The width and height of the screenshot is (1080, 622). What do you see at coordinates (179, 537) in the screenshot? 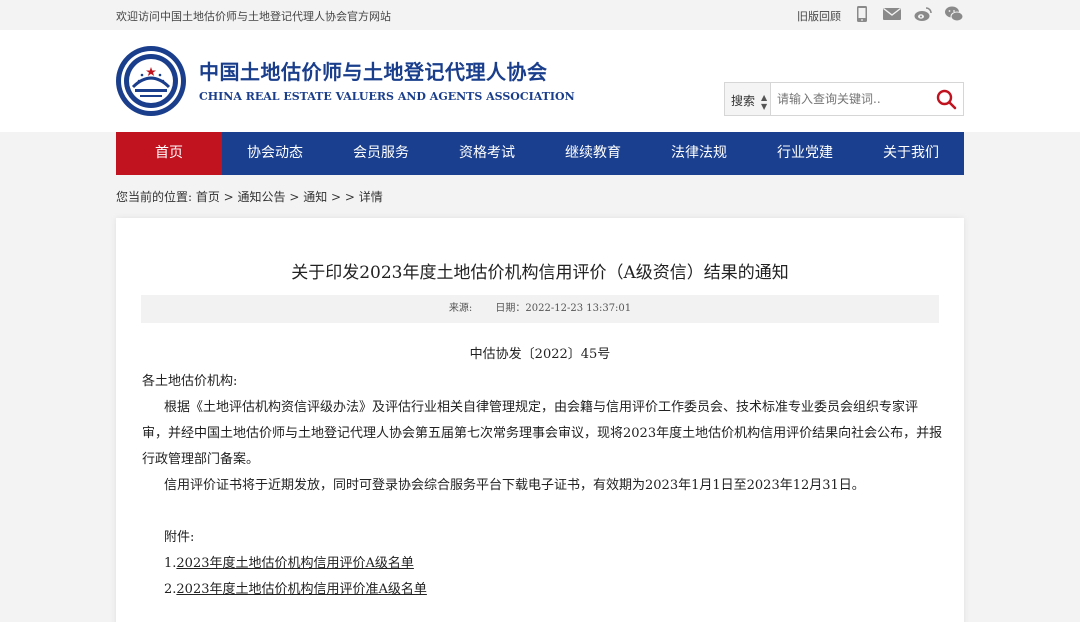
I see `attachments-label: 附件:` at bounding box center [179, 537].